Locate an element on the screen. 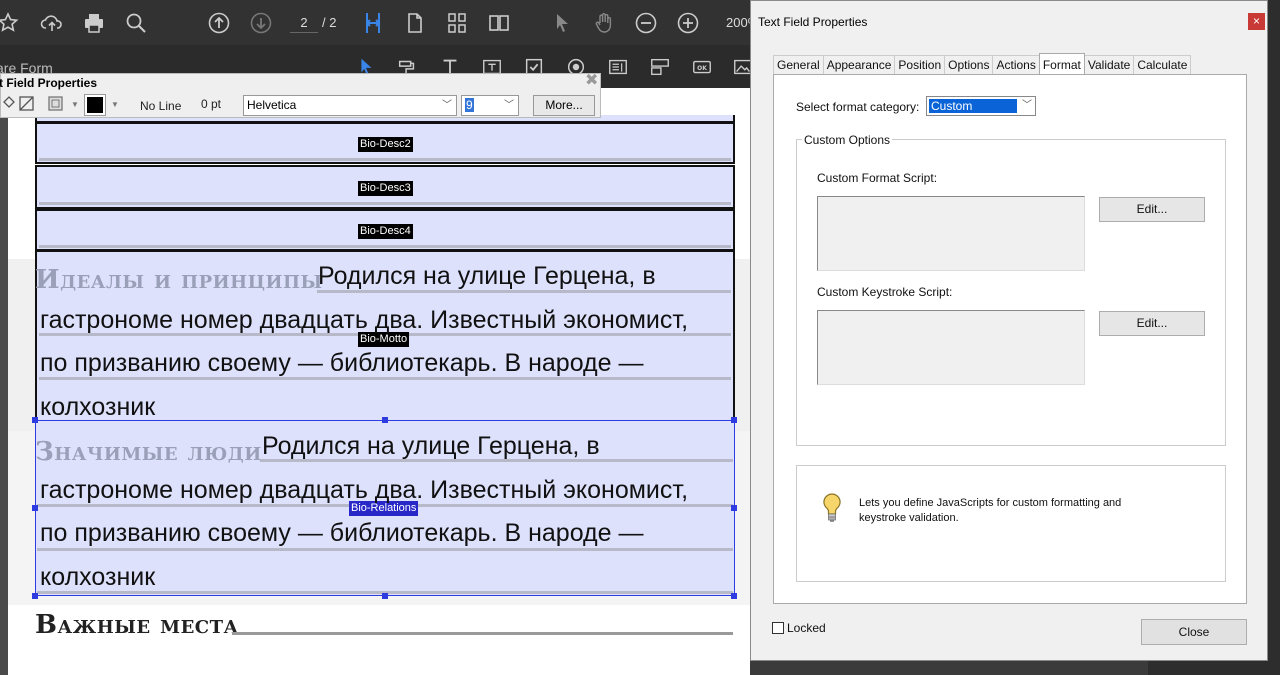 The height and width of the screenshot is (675, 1280). zoom-in-icon is located at coordinates (688, 23).